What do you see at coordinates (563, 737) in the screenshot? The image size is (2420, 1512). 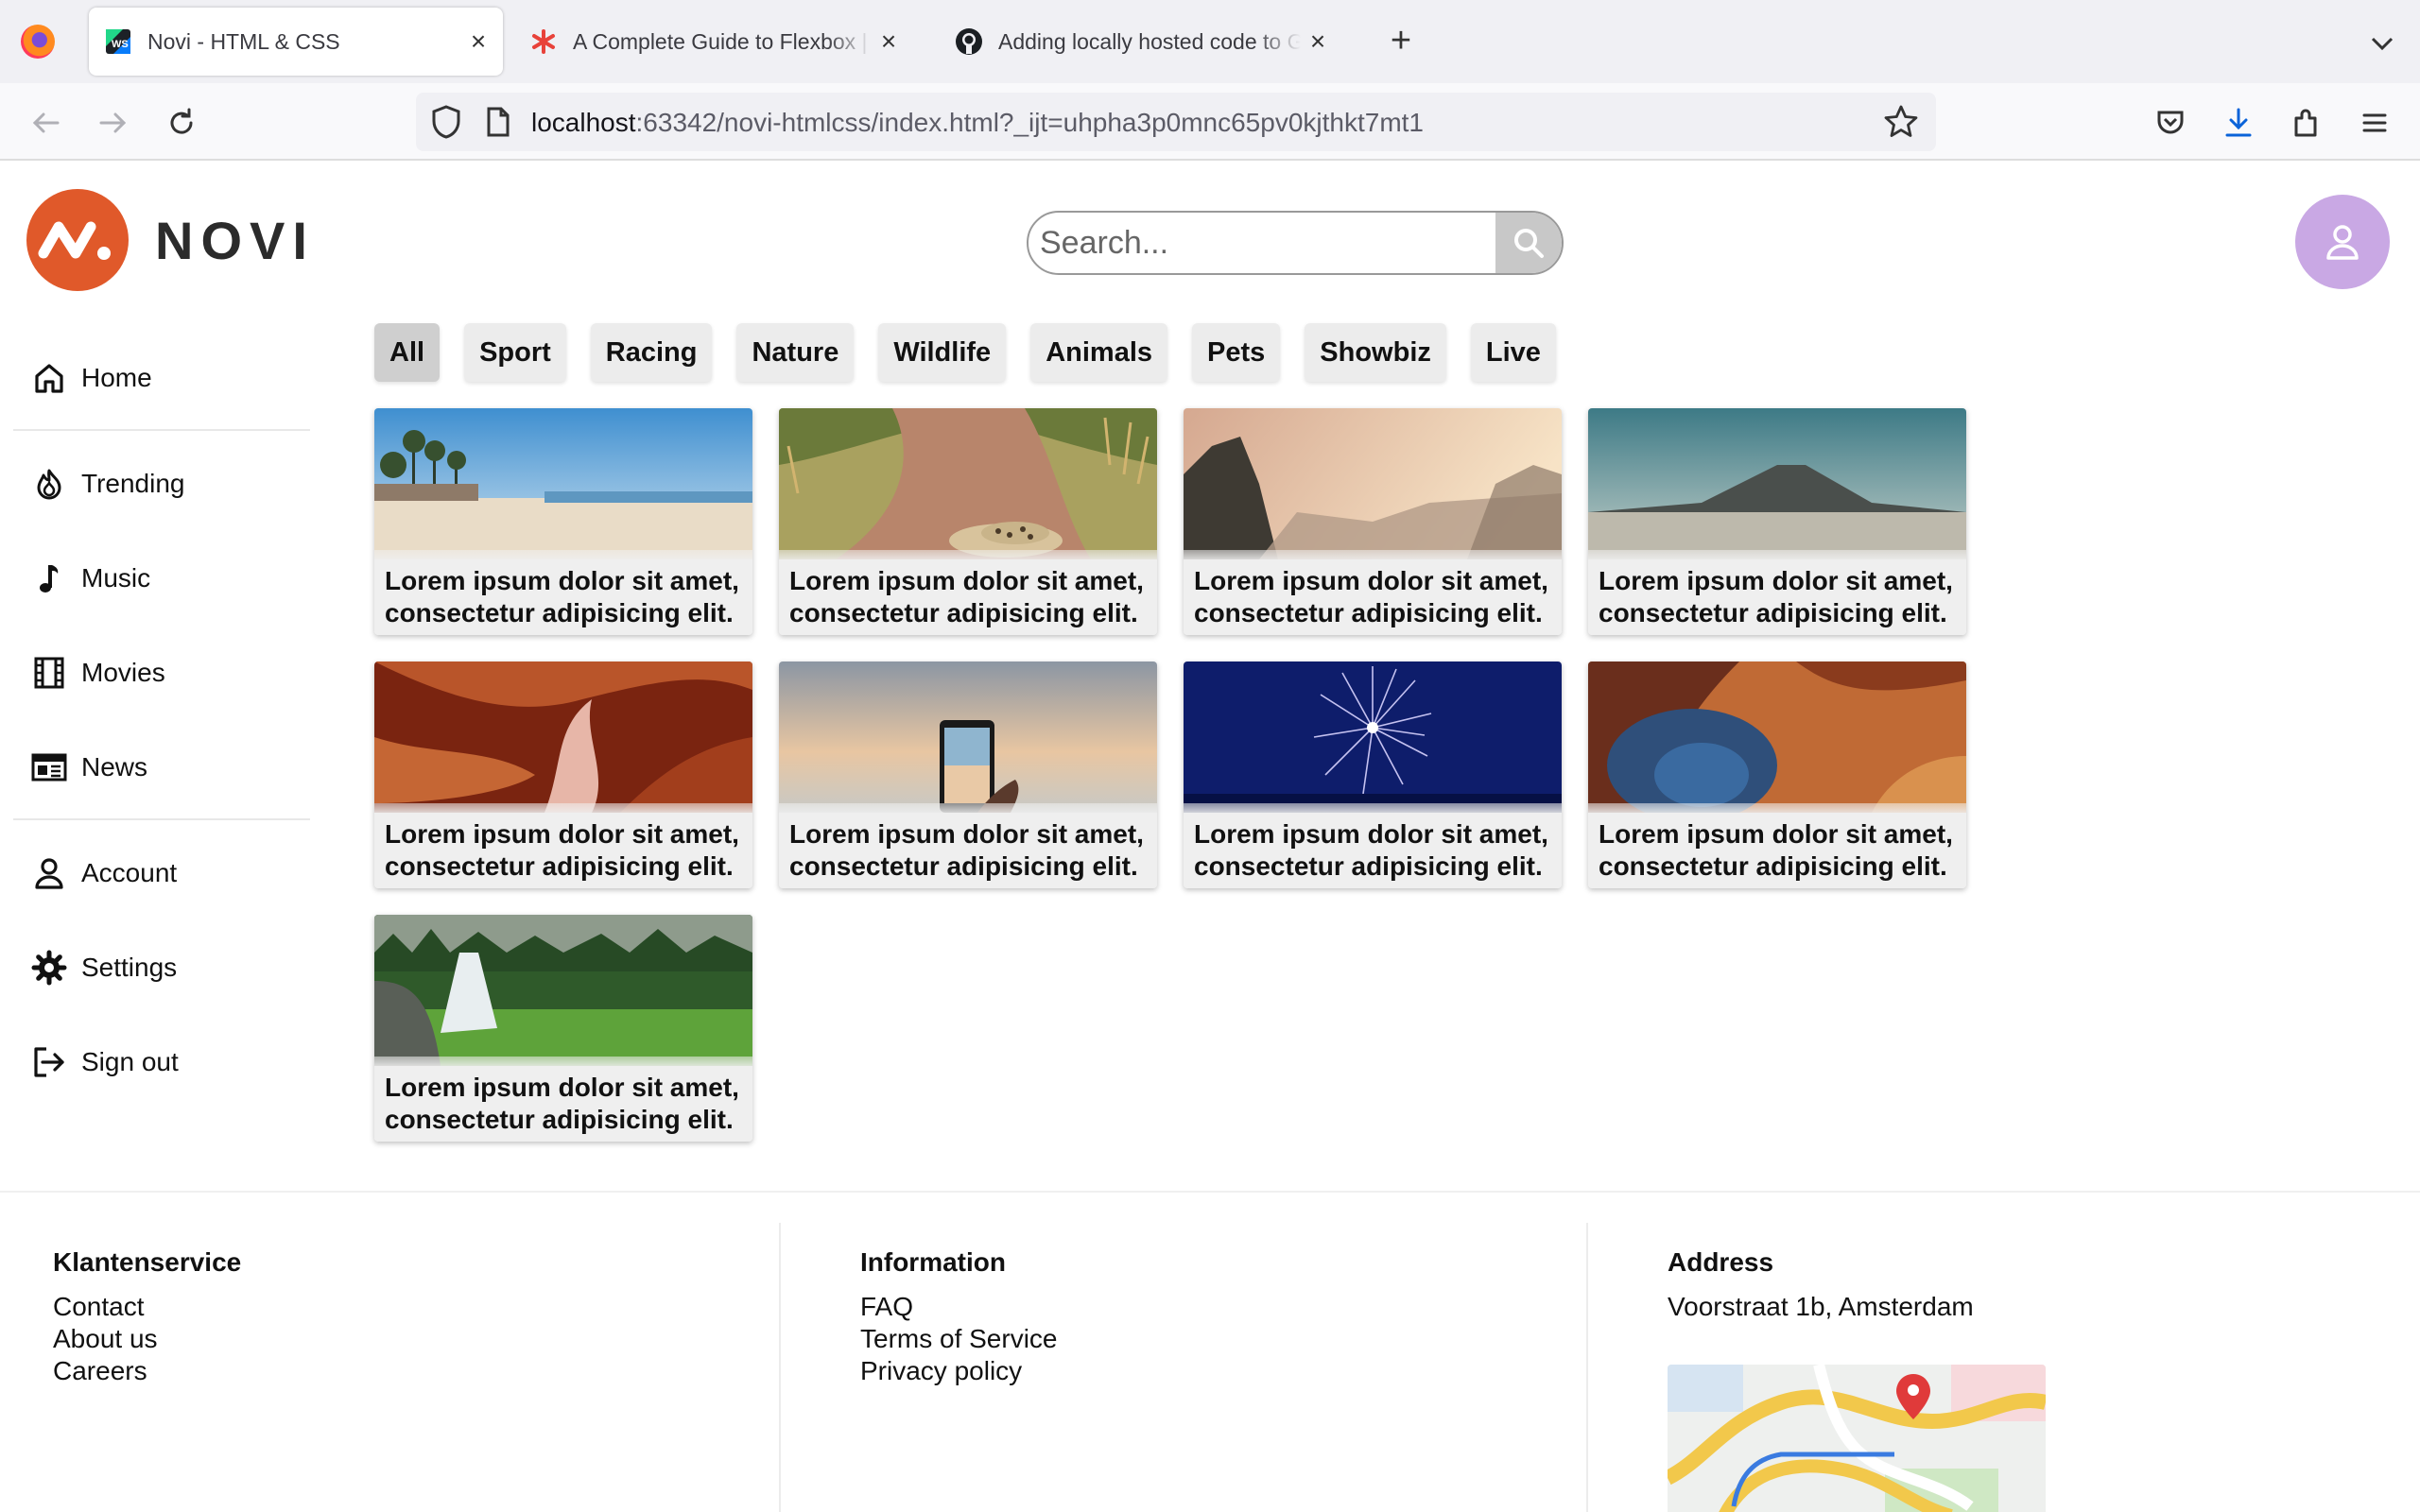 I see `red-canyon-image` at bounding box center [563, 737].